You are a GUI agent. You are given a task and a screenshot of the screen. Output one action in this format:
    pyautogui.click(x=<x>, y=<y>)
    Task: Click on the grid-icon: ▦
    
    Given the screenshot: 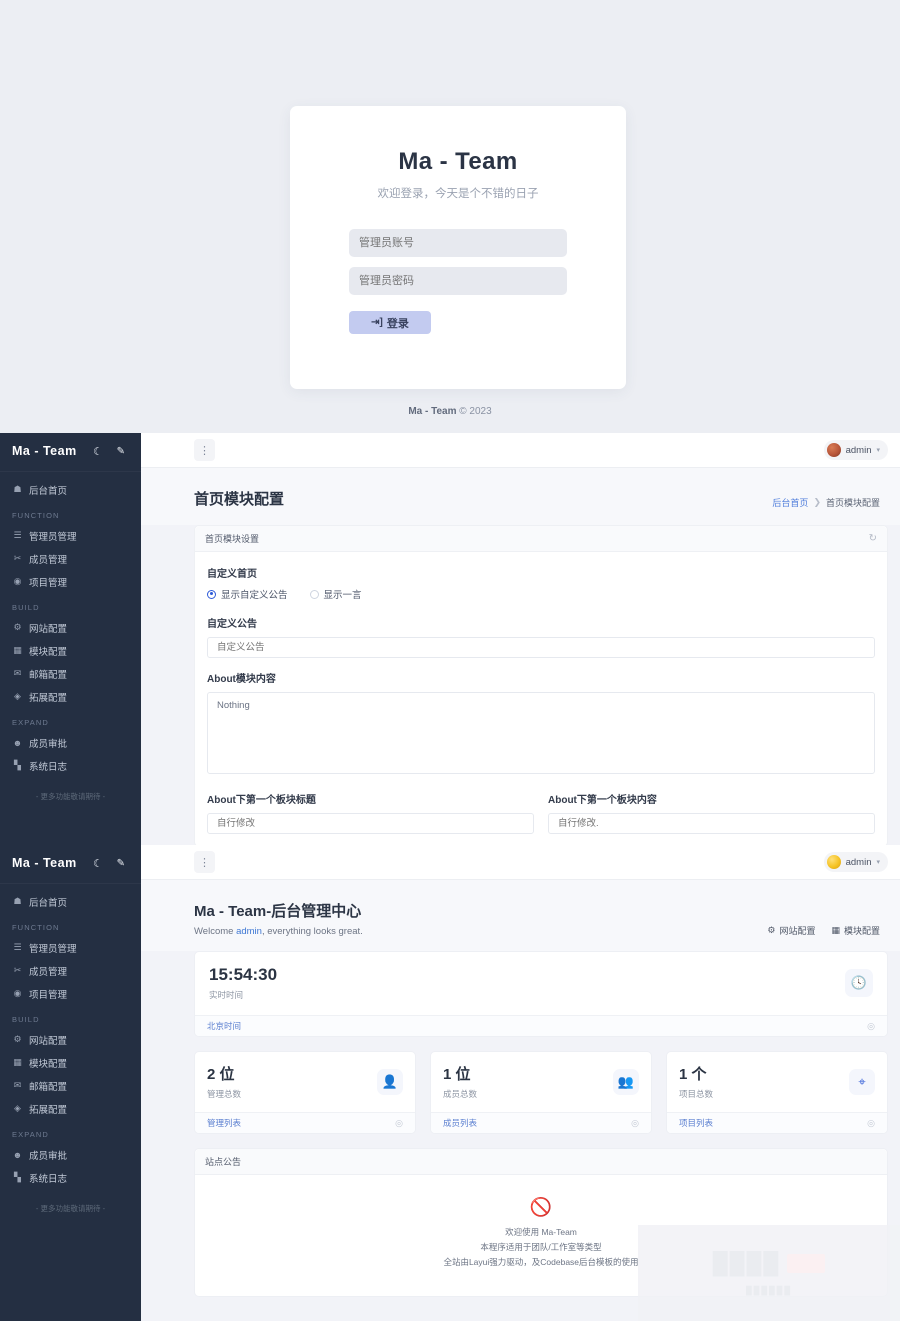 What is the action you would take?
    pyautogui.click(x=17, y=650)
    